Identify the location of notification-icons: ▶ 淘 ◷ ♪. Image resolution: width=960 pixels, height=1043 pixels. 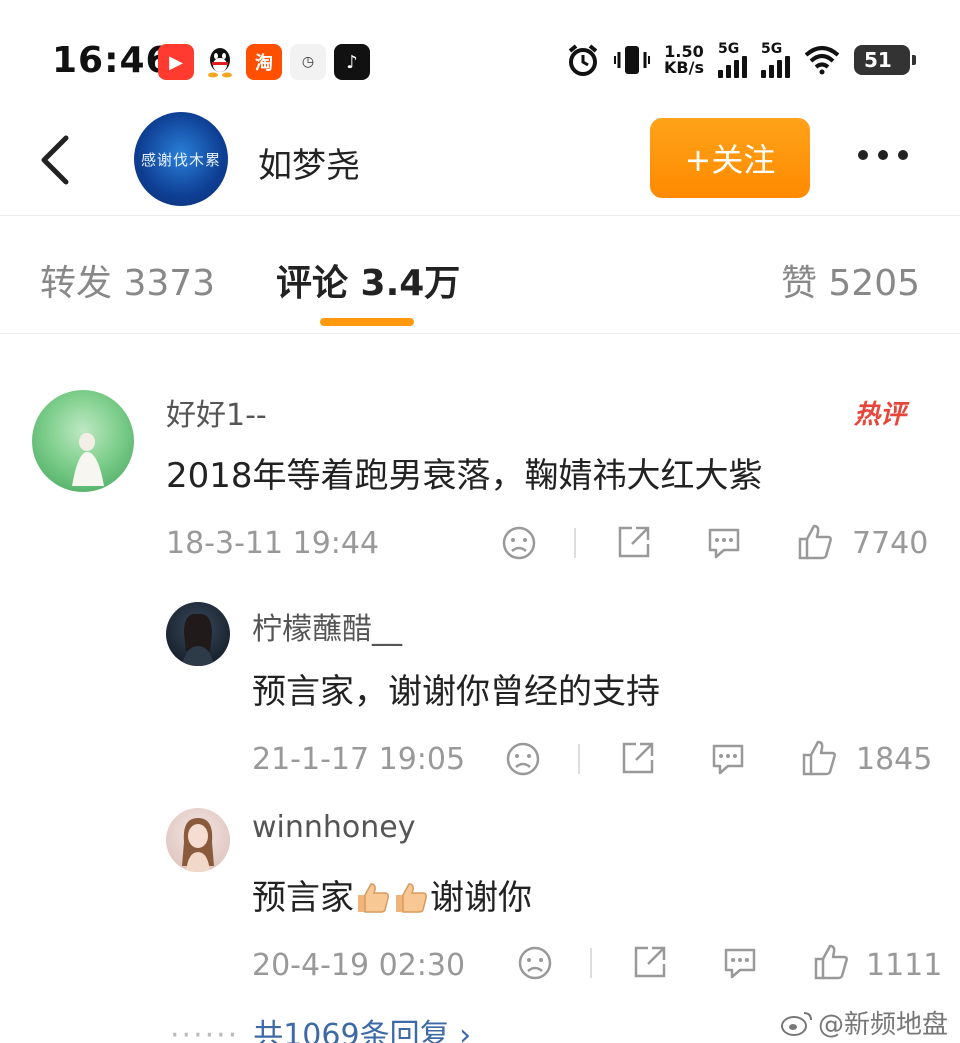
(264, 62).